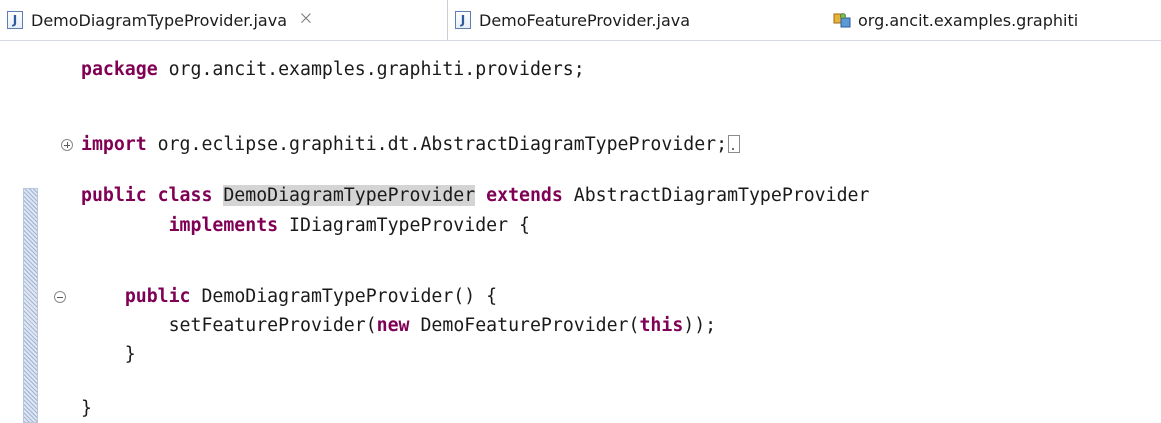 The width and height of the screenshot is (1161, 423). I want to click on keyword: new, so click(393, 325).